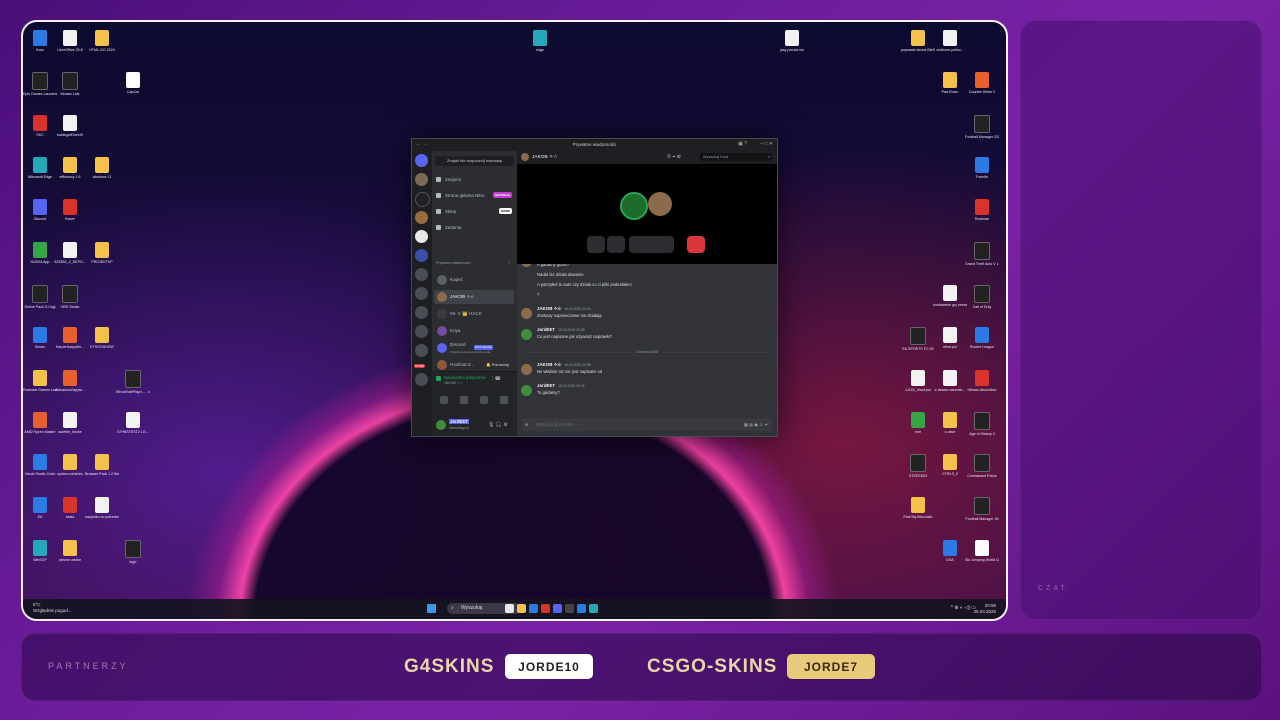 Image resolution: width=1280 pixels, height=720 pixels. I want to click on desktop-icon: OBS Studio, so click(70, 297).